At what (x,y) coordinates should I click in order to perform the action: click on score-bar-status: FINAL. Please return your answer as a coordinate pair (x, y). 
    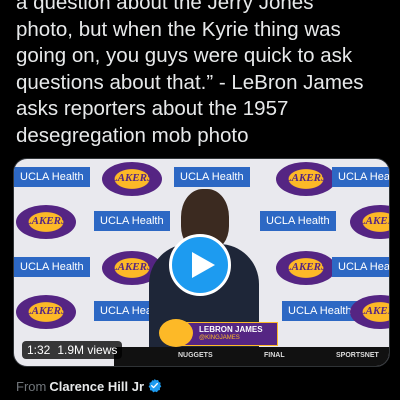
    Looking at the image, I should click on (274, 355).